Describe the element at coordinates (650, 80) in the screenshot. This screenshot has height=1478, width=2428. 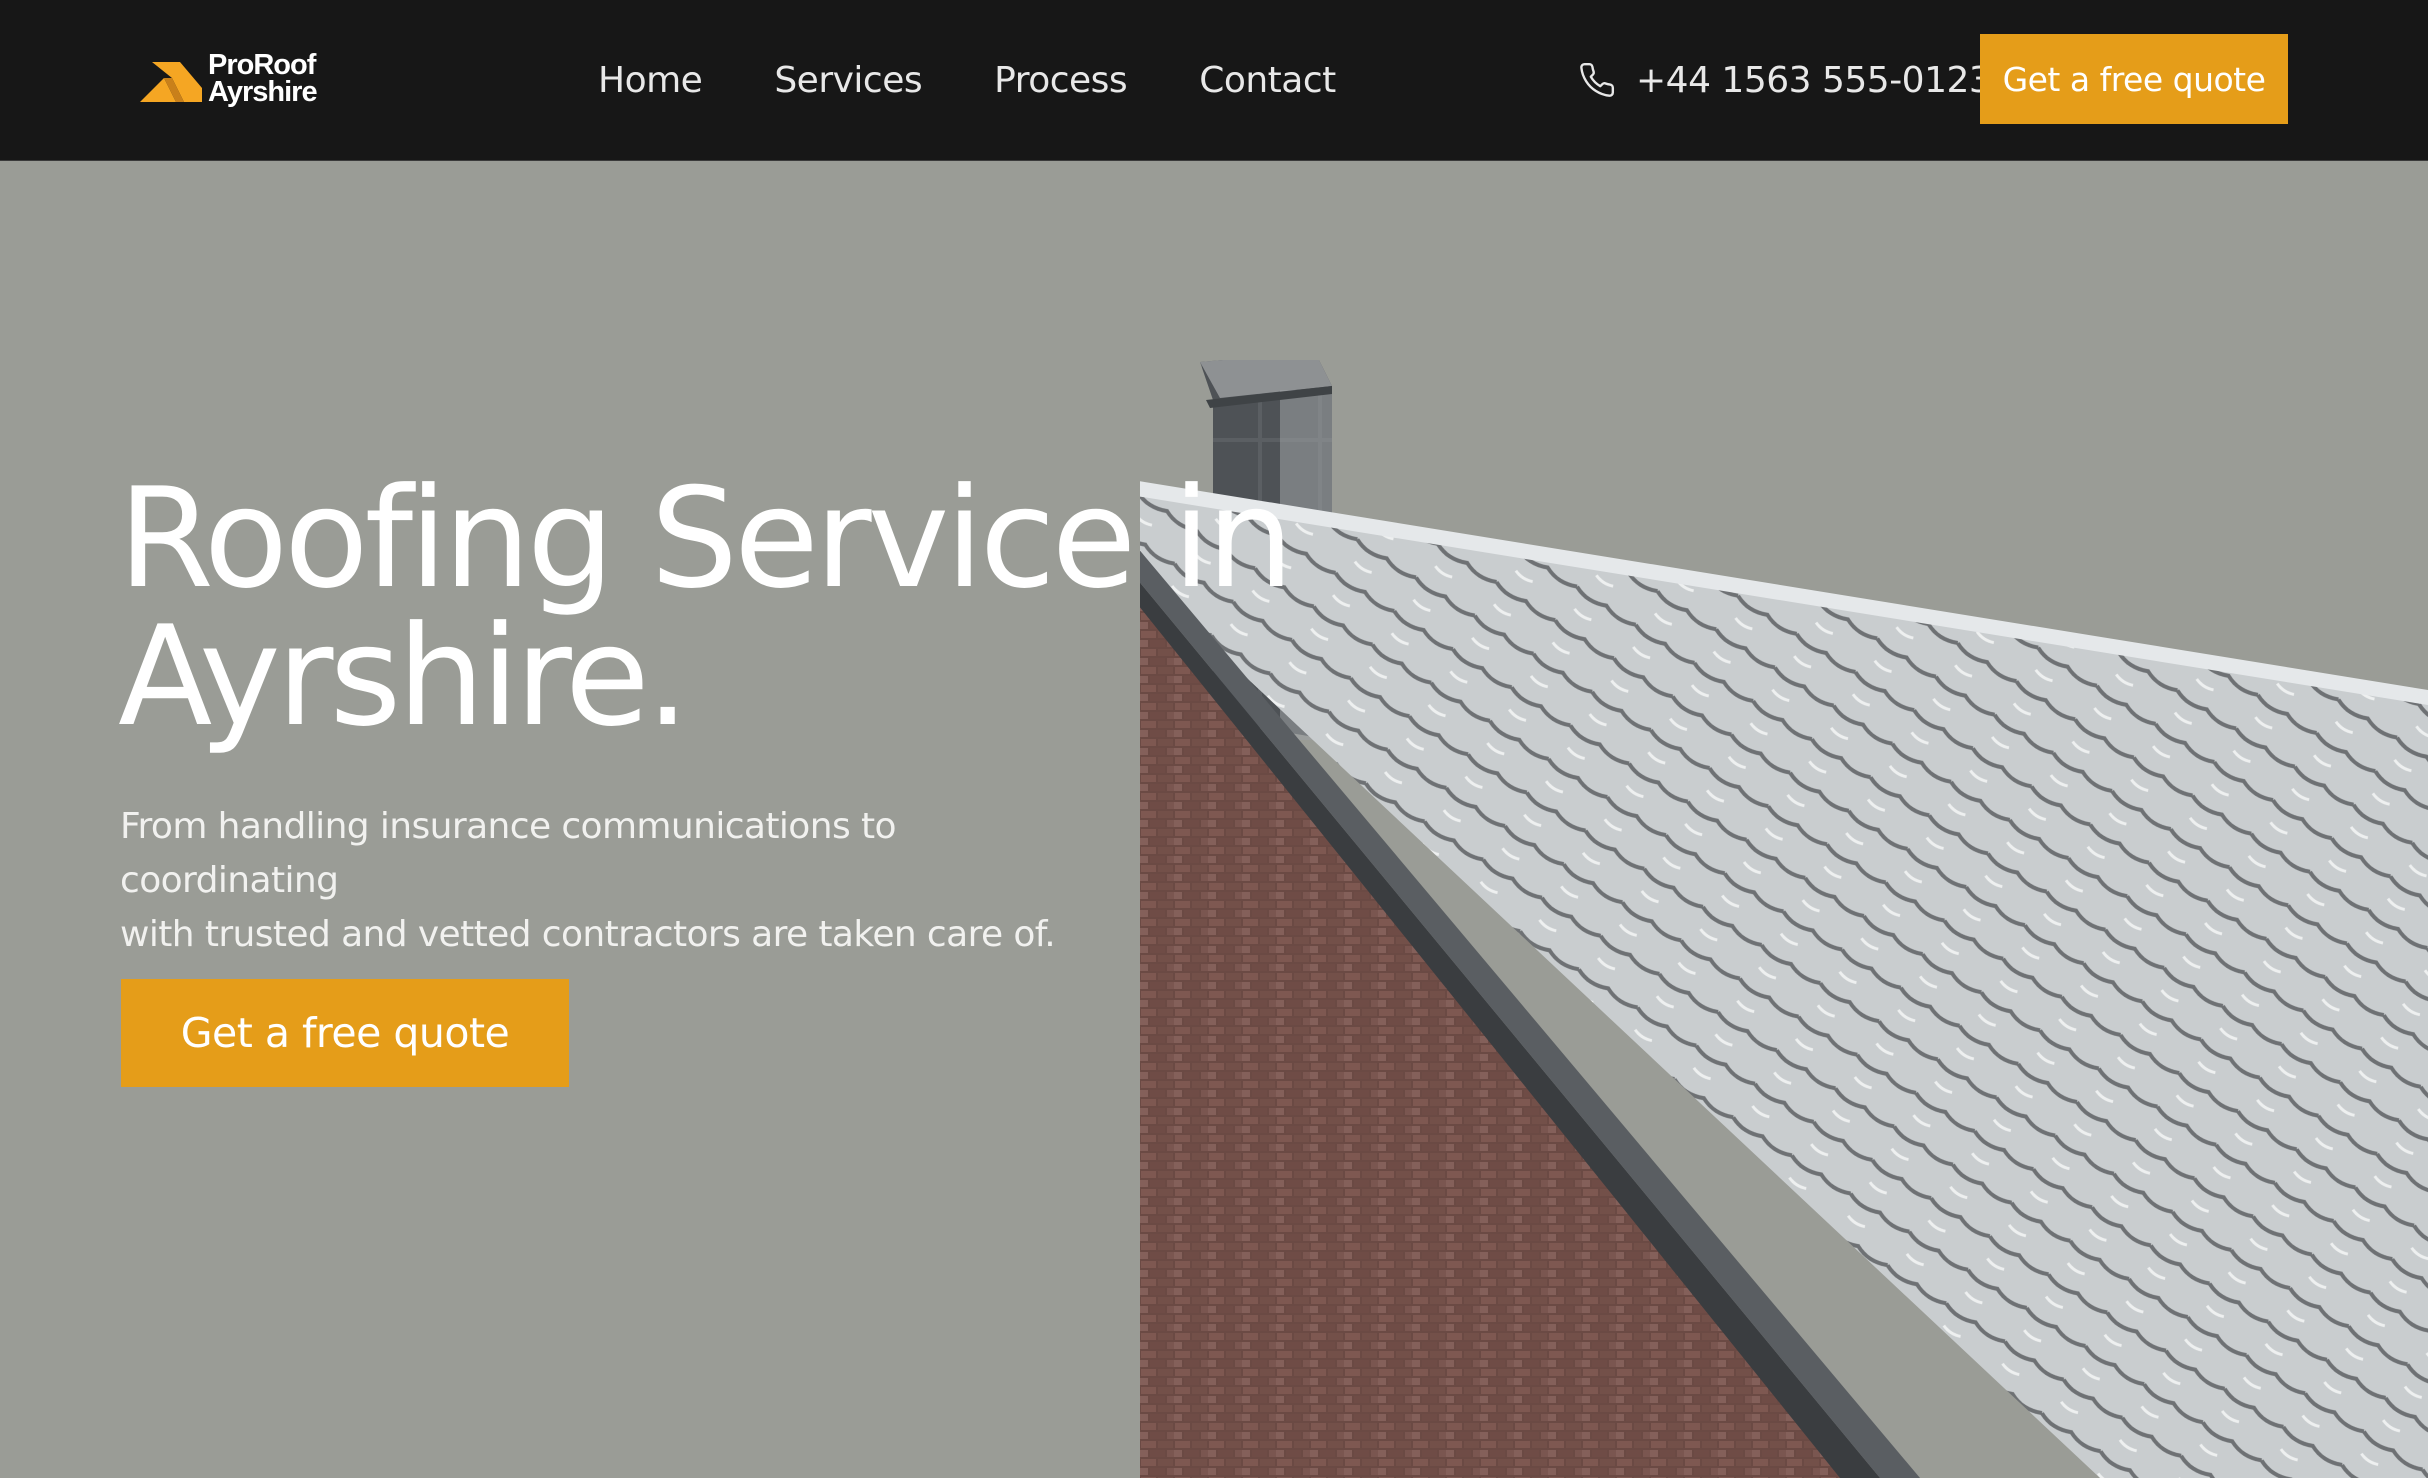
I see `nav-link-home: Home` at that location.